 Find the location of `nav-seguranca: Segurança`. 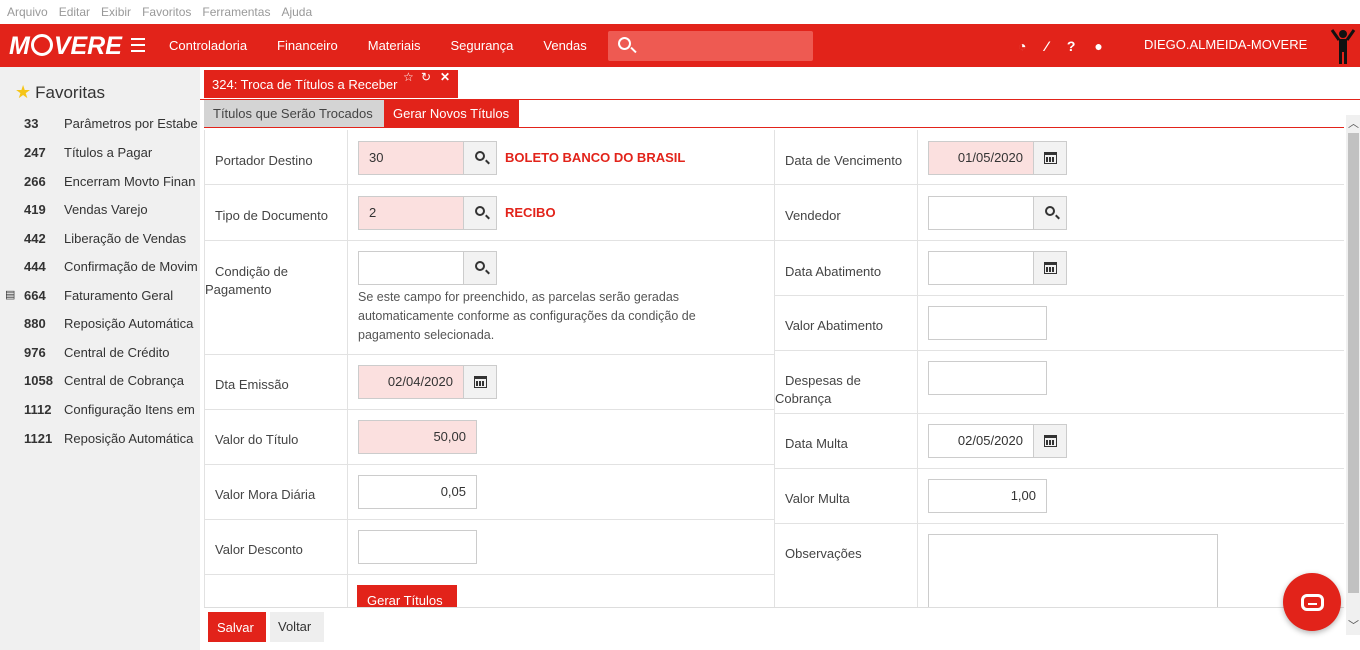

nav-seguranca: Segurança is located at coordinates (482, 45).